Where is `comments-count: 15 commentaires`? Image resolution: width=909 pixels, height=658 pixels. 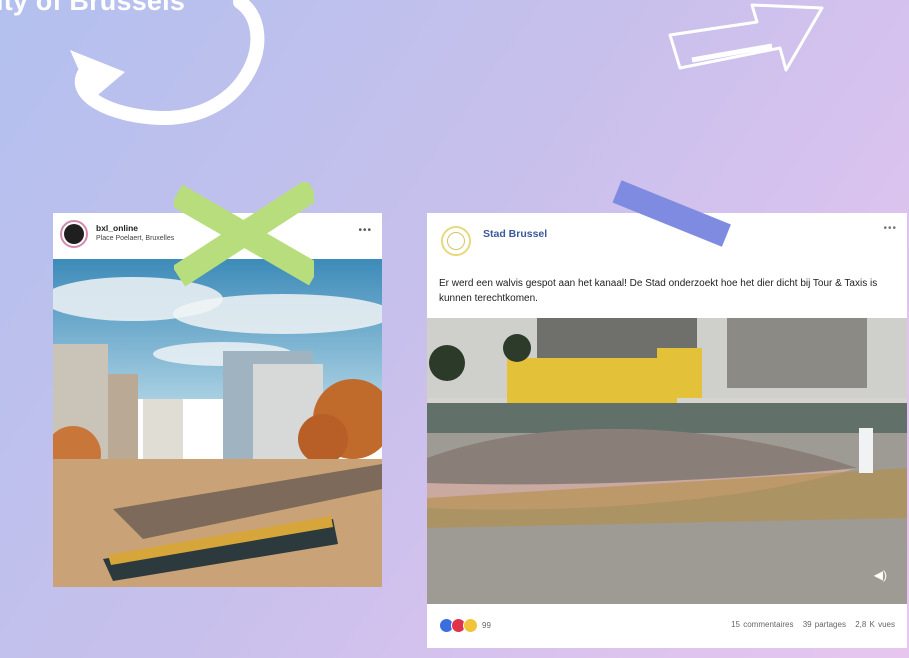
comments-count: 15 commentaires is located at coordinates (762, 624).